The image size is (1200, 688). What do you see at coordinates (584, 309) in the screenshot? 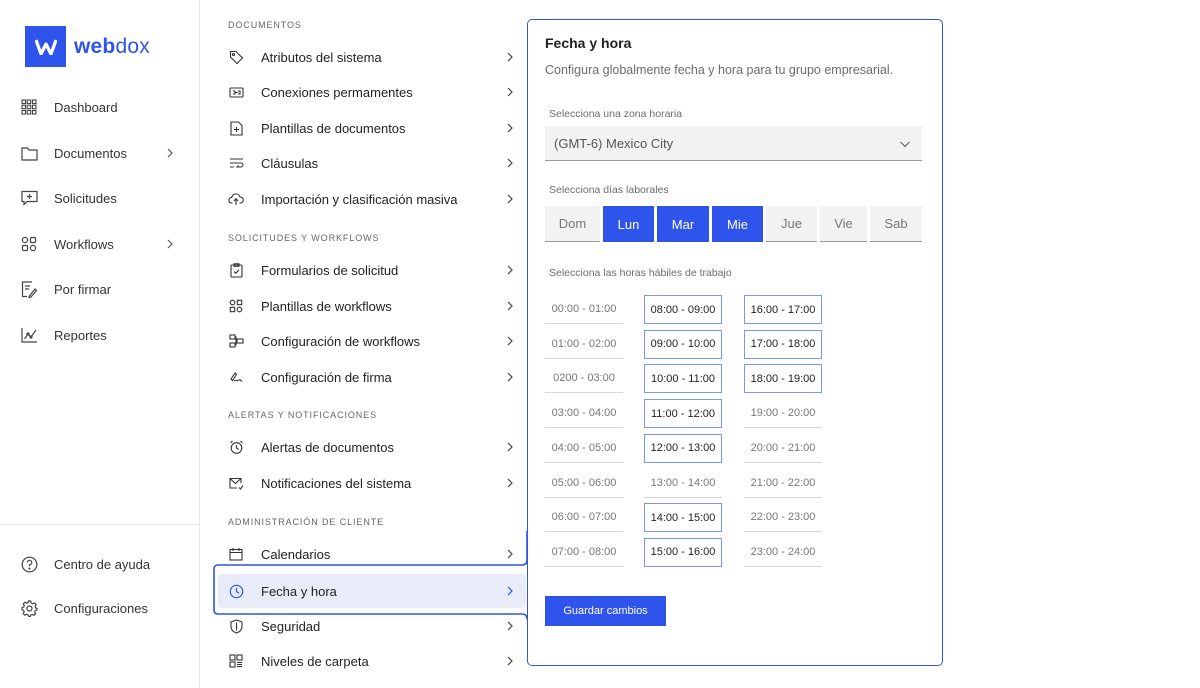
I see `hour-slot: 00:00 - 01:00` at bounding box center [584, 309].